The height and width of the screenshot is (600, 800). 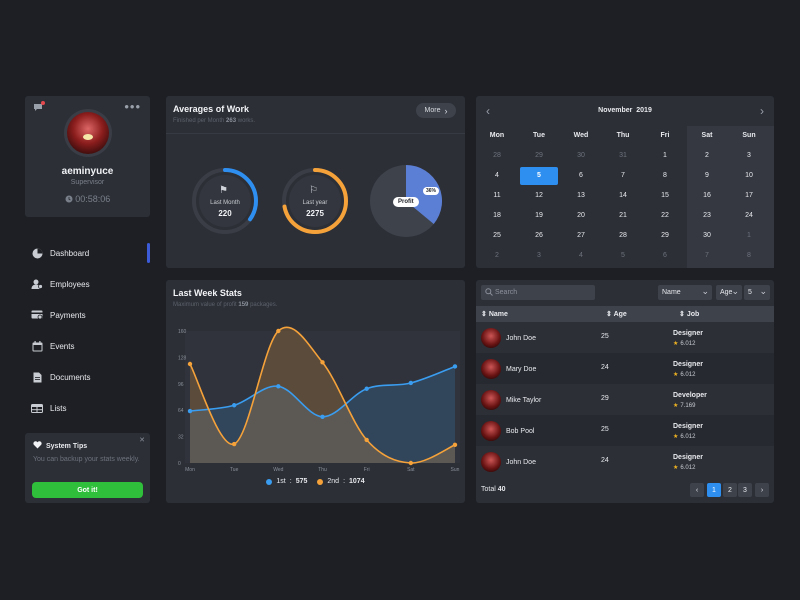 What do you see at coordinates (616, 314) in the screenshot?
I see `column-header-age: ⇕ Age` at bounding box center [616, 314].